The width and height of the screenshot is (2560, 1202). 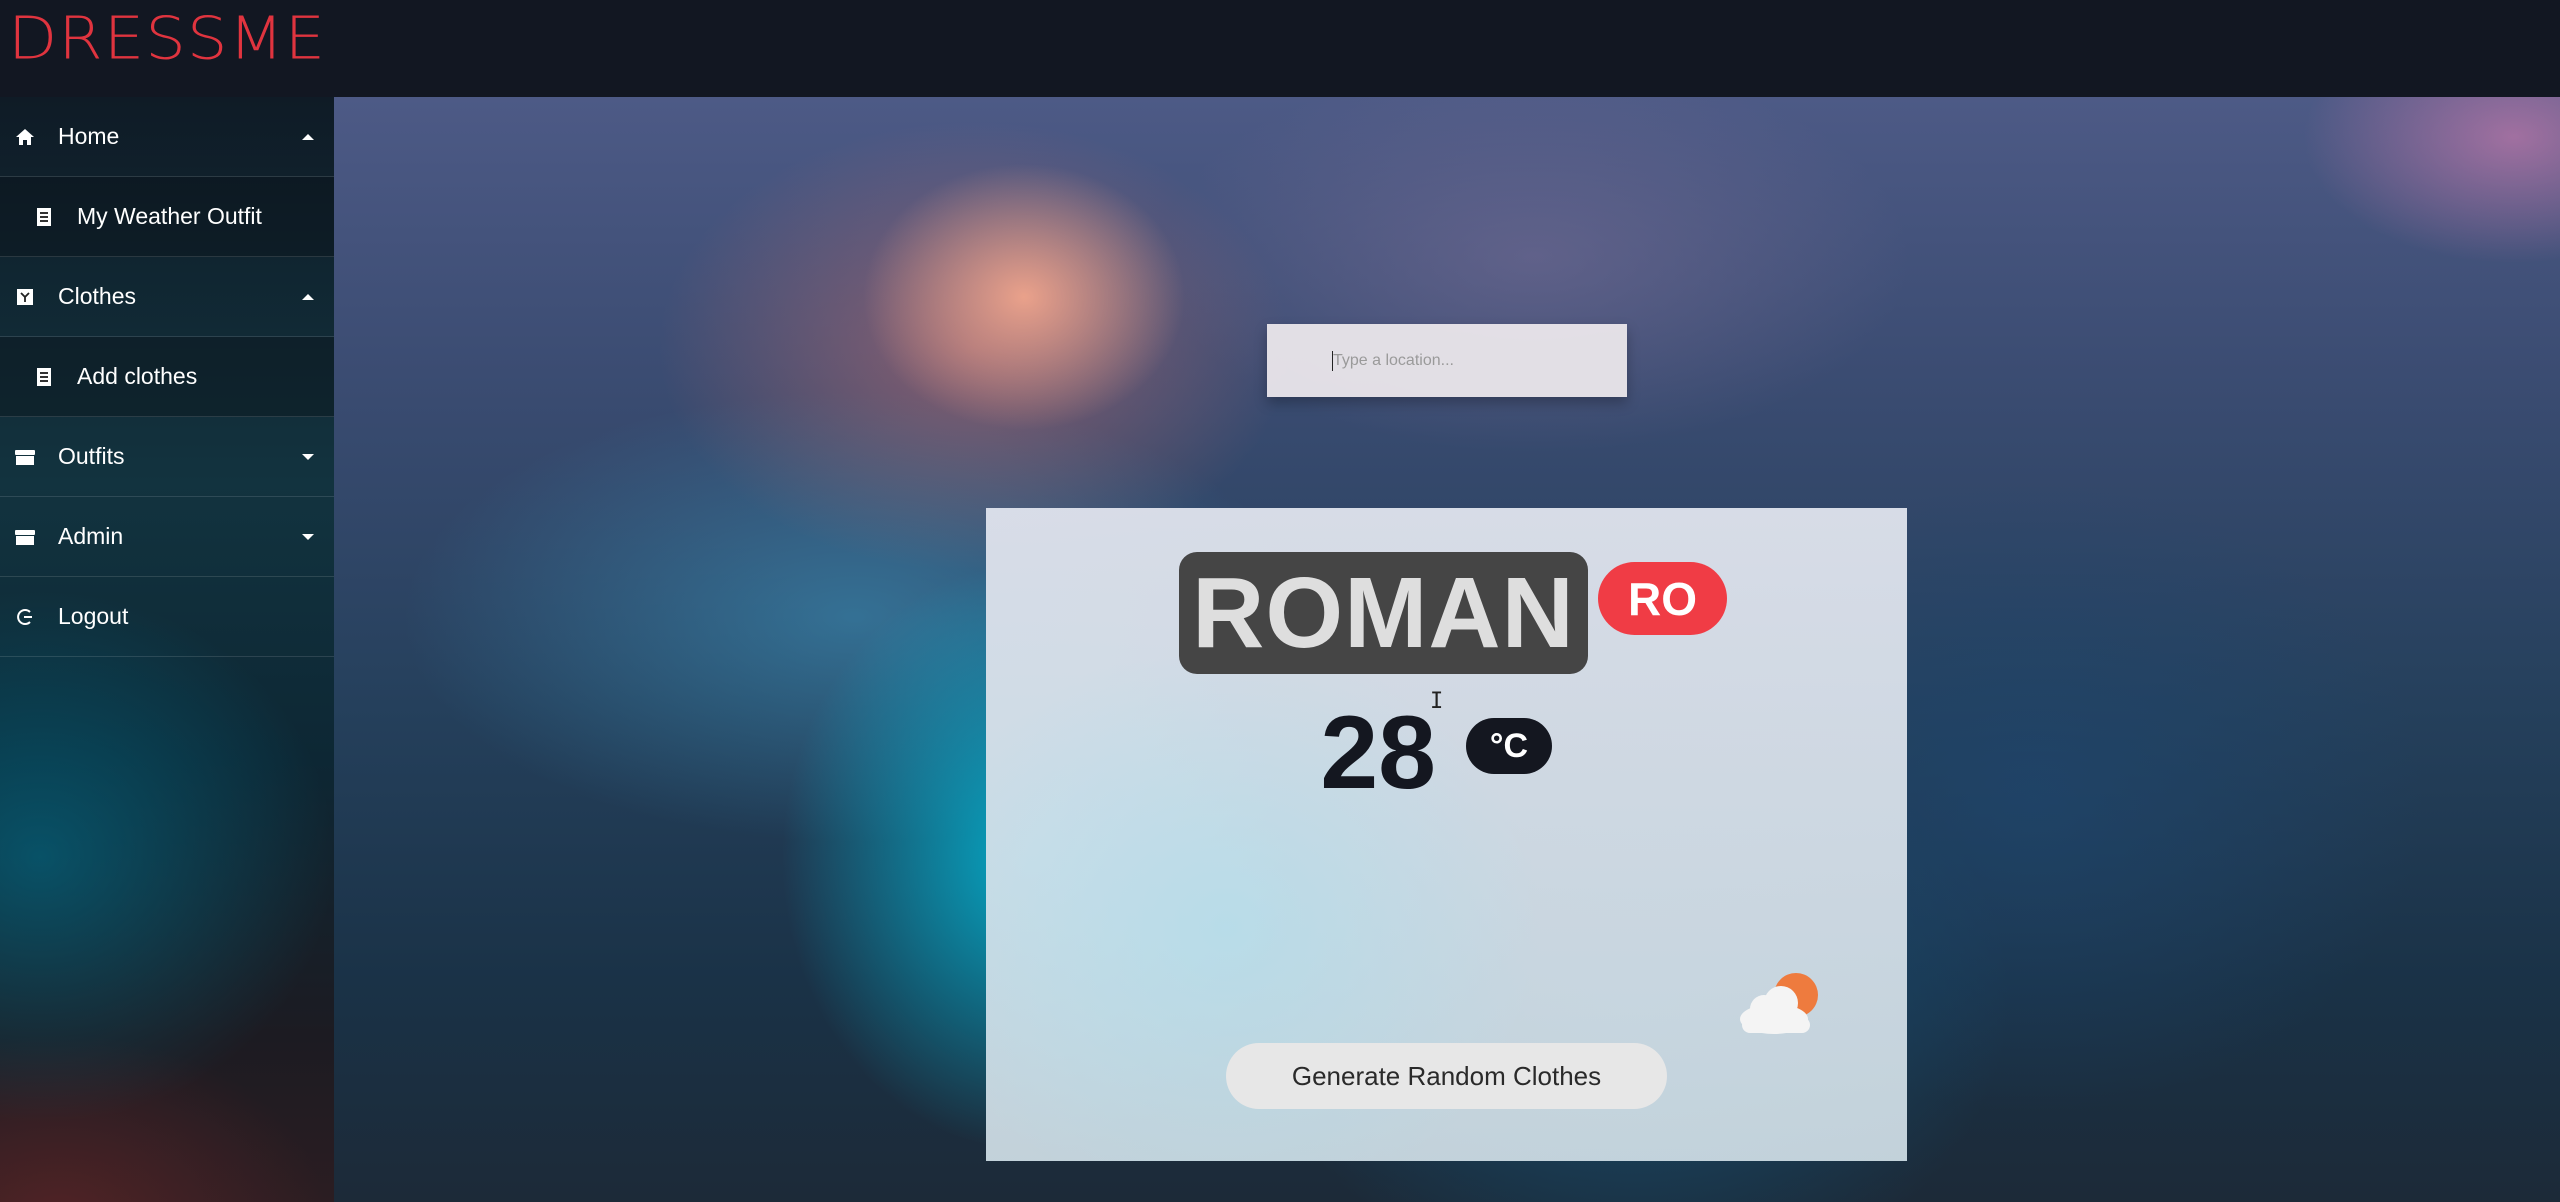 What do you see at coordinates (89, 136) in the screenshot?
I see `sidebar-item-label: Home` at bounding box center [89, 136].